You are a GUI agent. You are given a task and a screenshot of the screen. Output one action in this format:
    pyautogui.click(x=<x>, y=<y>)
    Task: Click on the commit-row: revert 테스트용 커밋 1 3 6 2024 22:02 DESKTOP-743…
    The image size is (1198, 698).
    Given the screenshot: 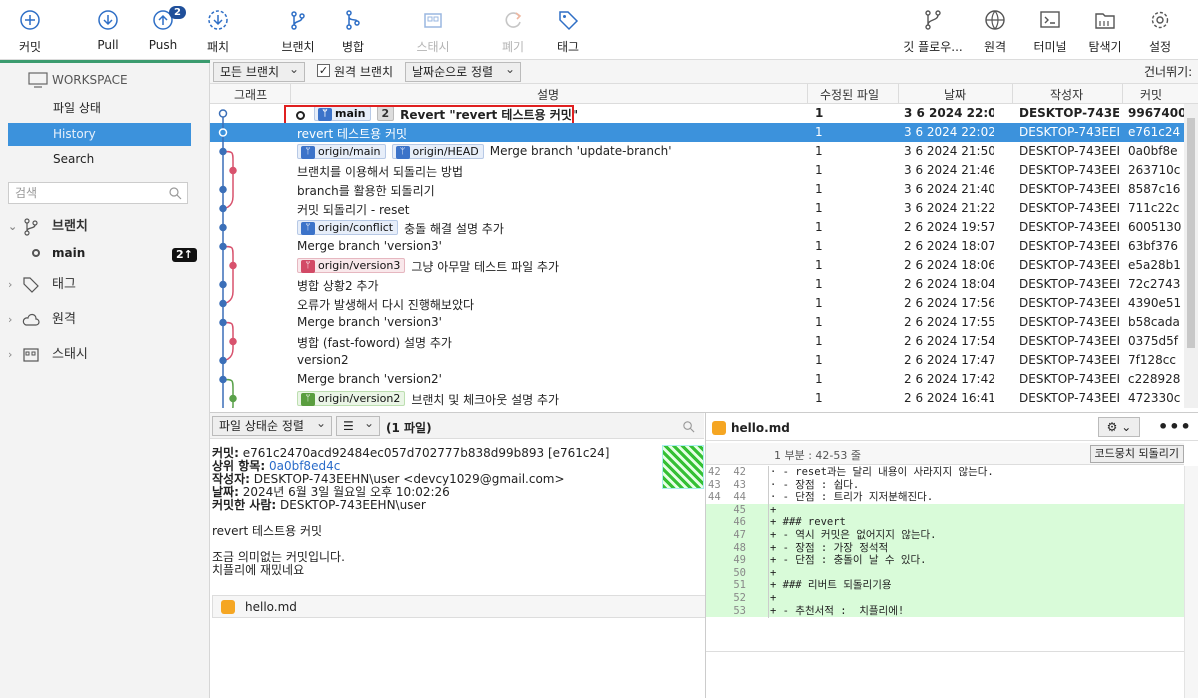 What is the action you would take?
    pyautogui.click(x=697, y=132)
    